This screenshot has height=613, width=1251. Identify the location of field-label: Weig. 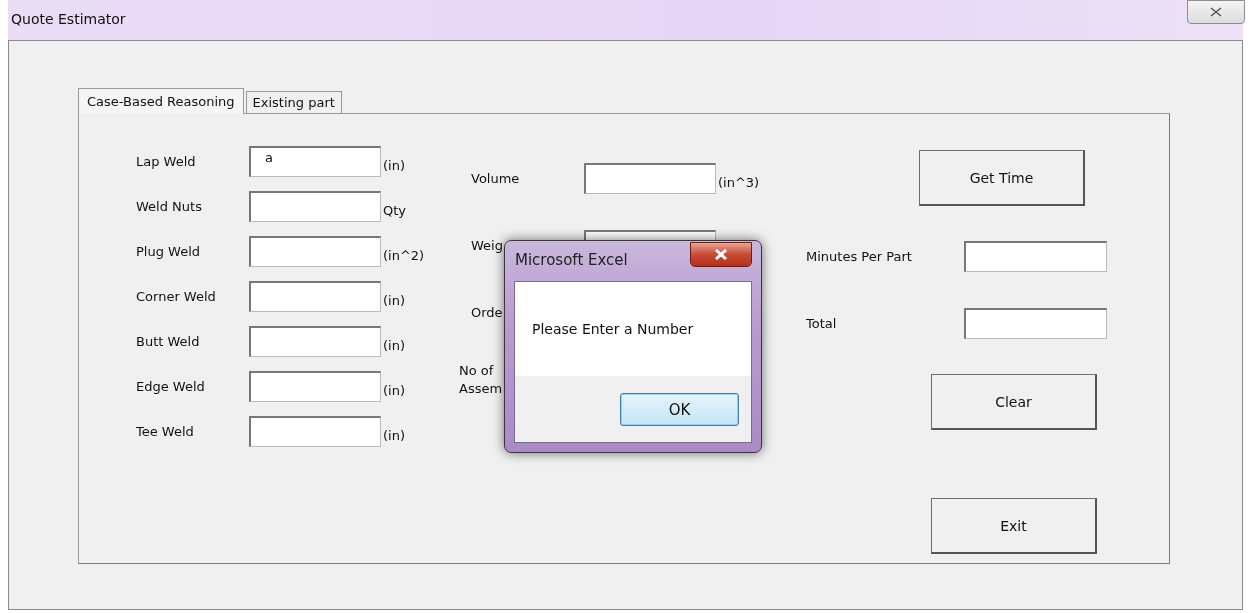
(487, 245).